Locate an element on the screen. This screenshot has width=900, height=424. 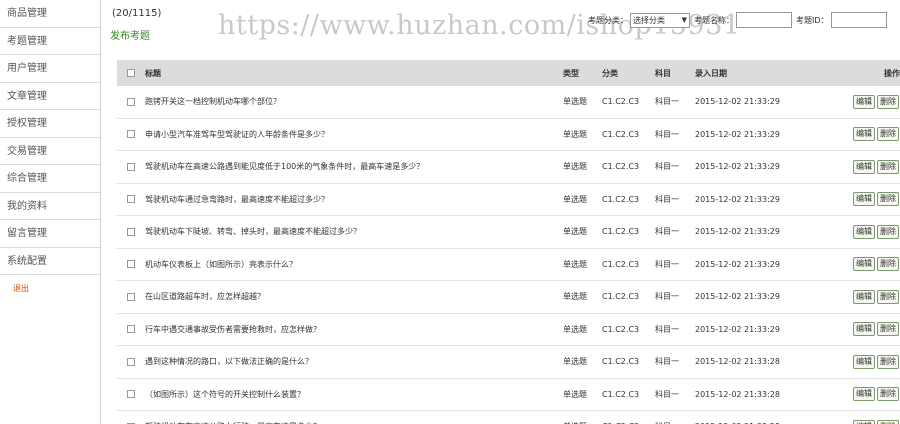
sidebar-item: 系统配置 is located at coordinates (50, 261).